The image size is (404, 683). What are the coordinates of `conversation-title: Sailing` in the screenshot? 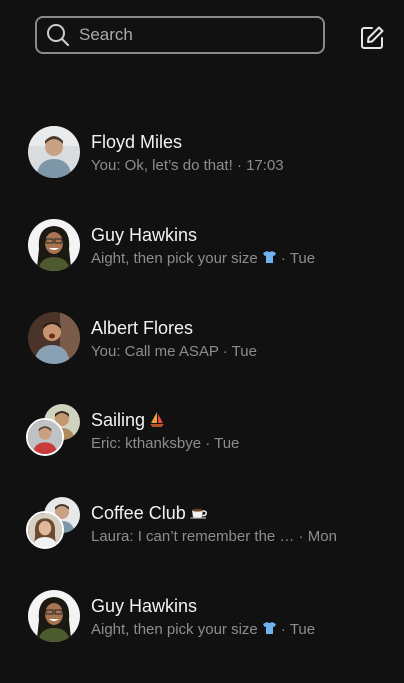 It's located at (128, 421).